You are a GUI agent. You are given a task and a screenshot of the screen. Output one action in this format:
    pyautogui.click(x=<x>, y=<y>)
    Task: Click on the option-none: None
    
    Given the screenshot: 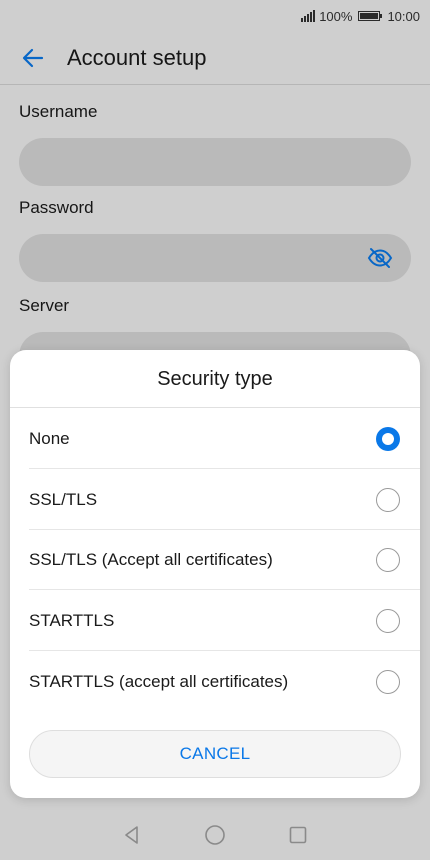 What is the action you would take?
    pyautogui.click(x=224, y=439)
    